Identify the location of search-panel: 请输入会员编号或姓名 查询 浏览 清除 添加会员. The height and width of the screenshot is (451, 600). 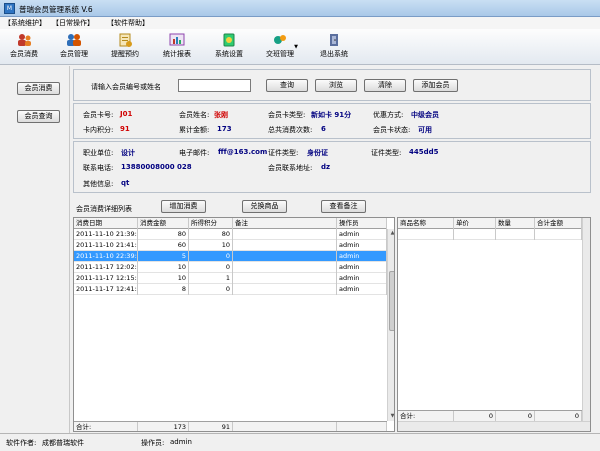
(332, 85).